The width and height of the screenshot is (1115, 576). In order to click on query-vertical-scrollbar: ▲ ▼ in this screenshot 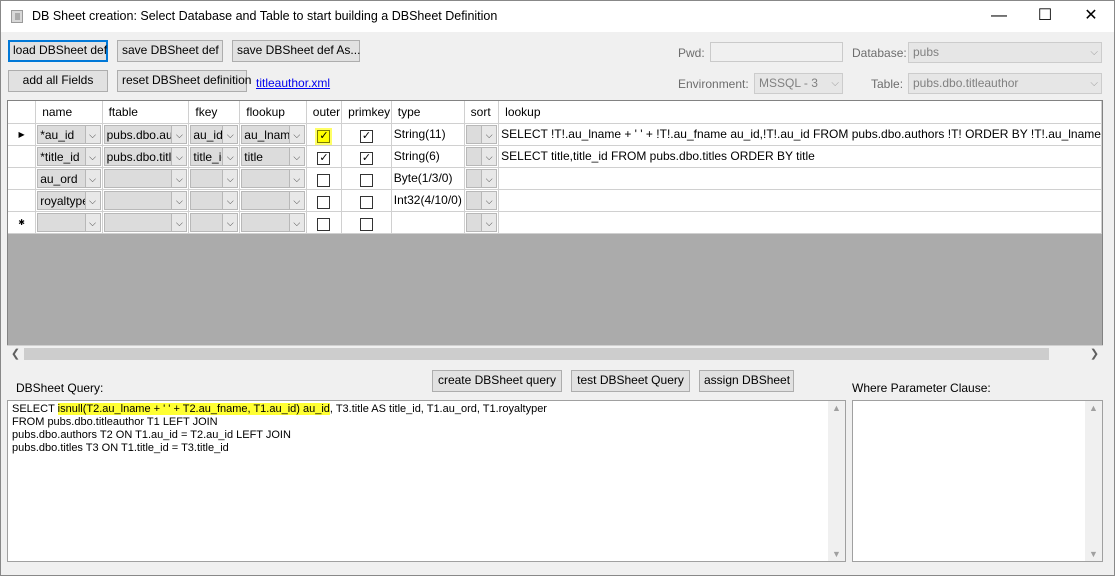, I will do `click(836, 481)`.